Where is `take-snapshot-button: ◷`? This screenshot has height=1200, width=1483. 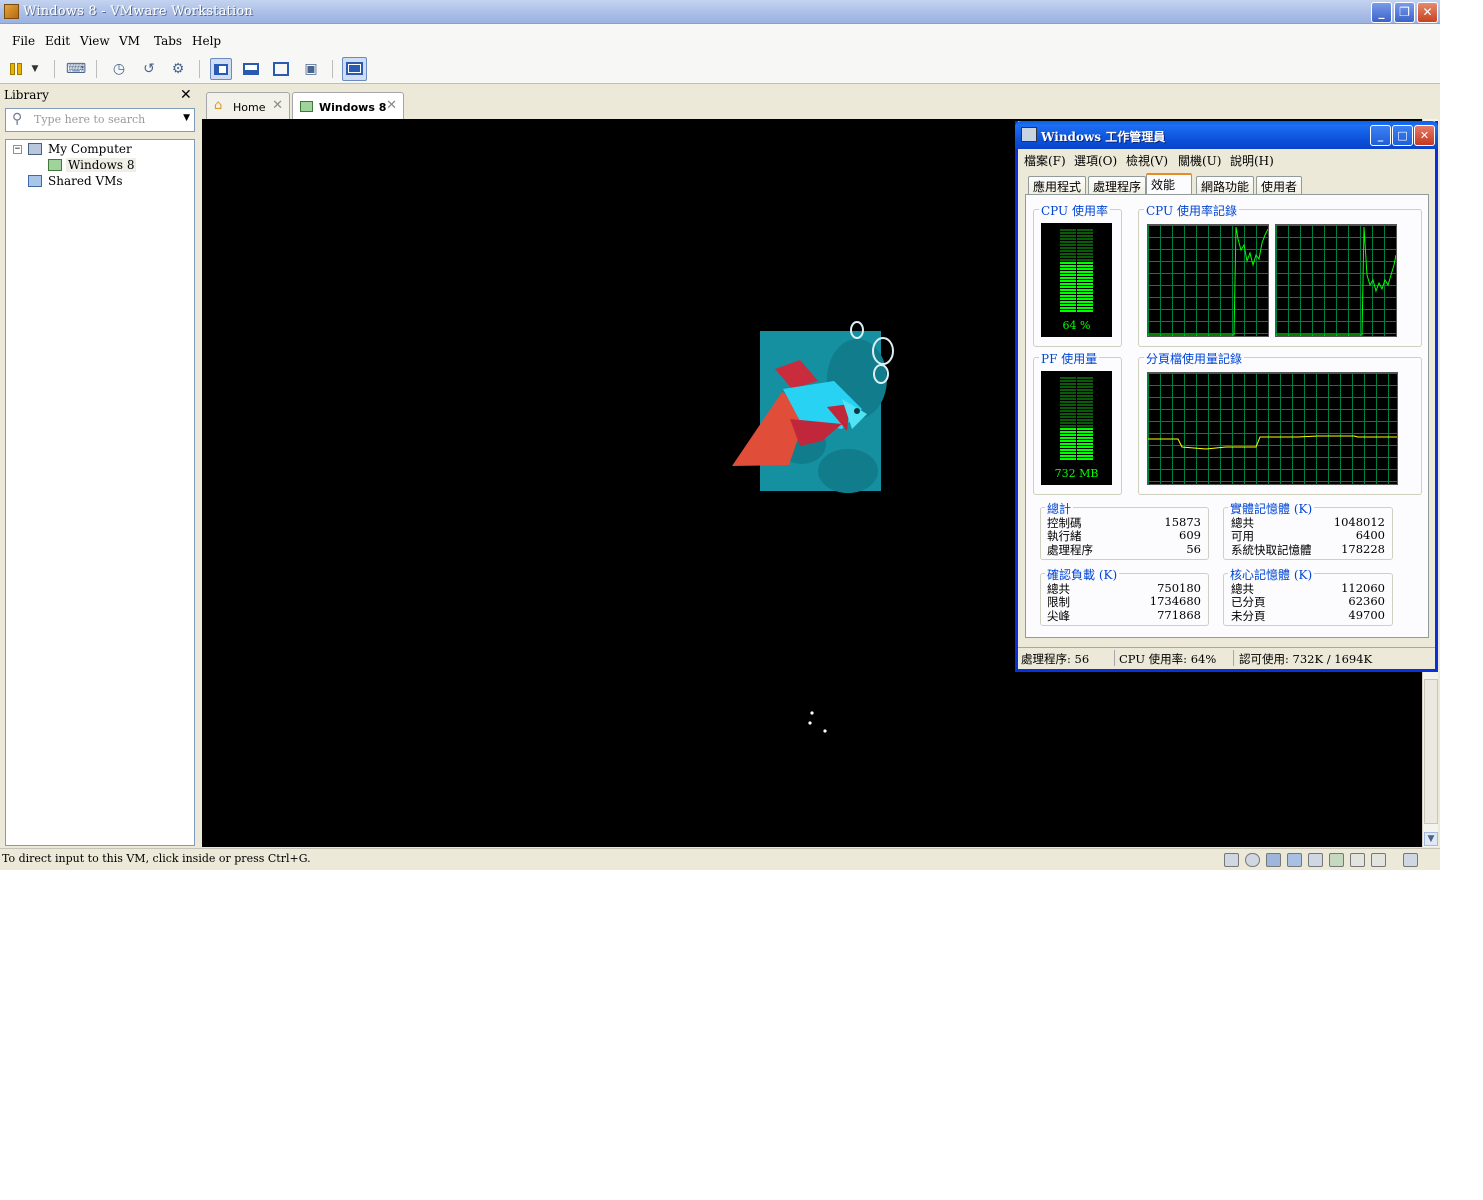 take-snapshot-button: ◷ is located at coordinates (119, 69).